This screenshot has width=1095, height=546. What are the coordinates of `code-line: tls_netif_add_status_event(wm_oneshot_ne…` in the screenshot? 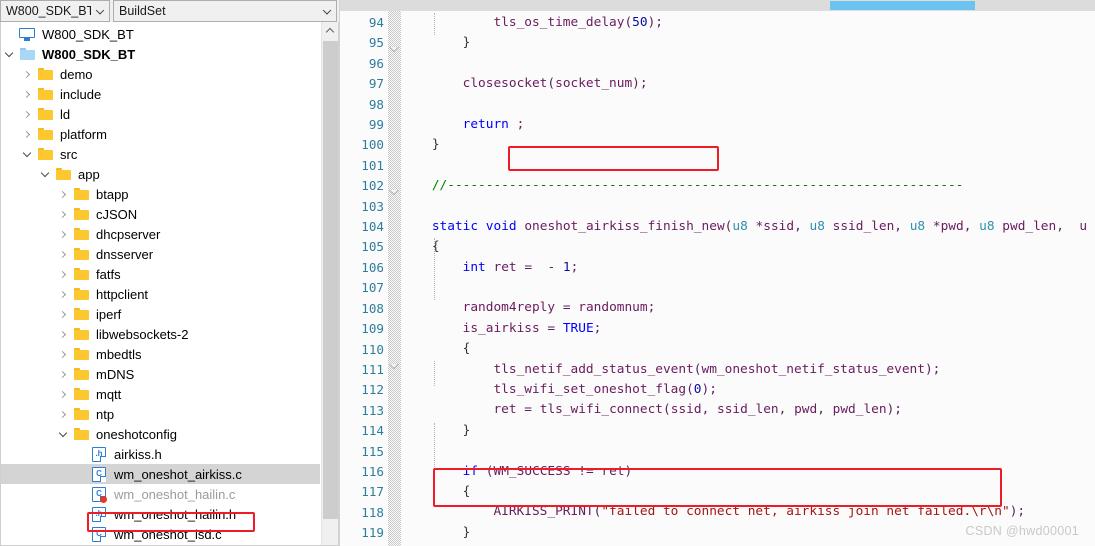 It's located at (748, 370).